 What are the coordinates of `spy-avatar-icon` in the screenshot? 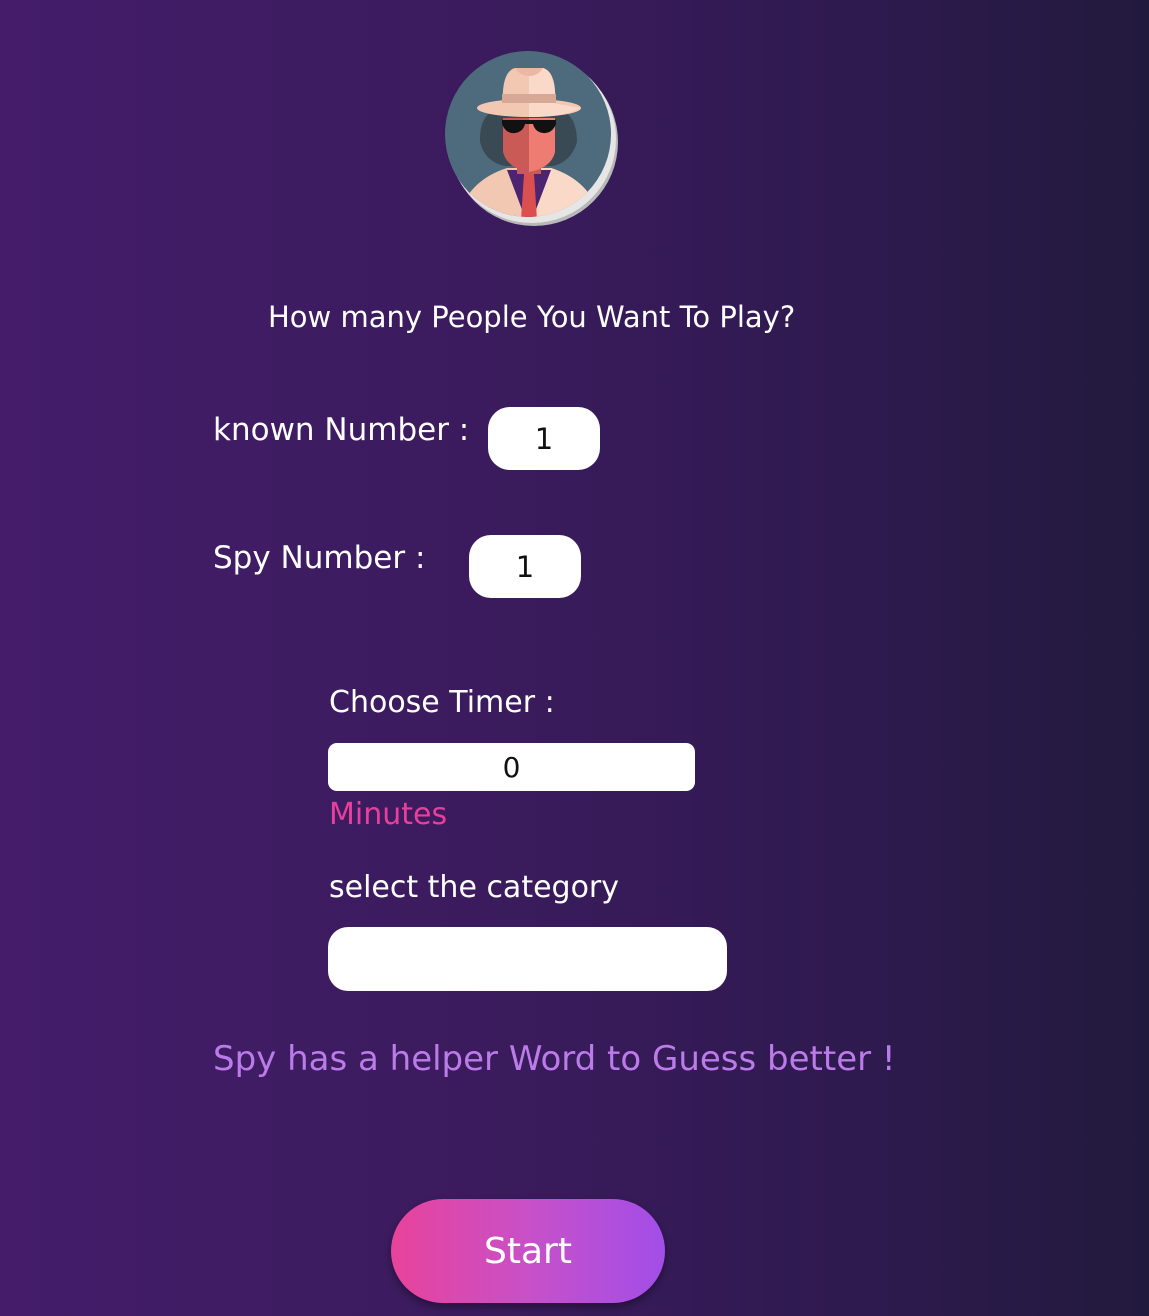 It's located at (533, 140).